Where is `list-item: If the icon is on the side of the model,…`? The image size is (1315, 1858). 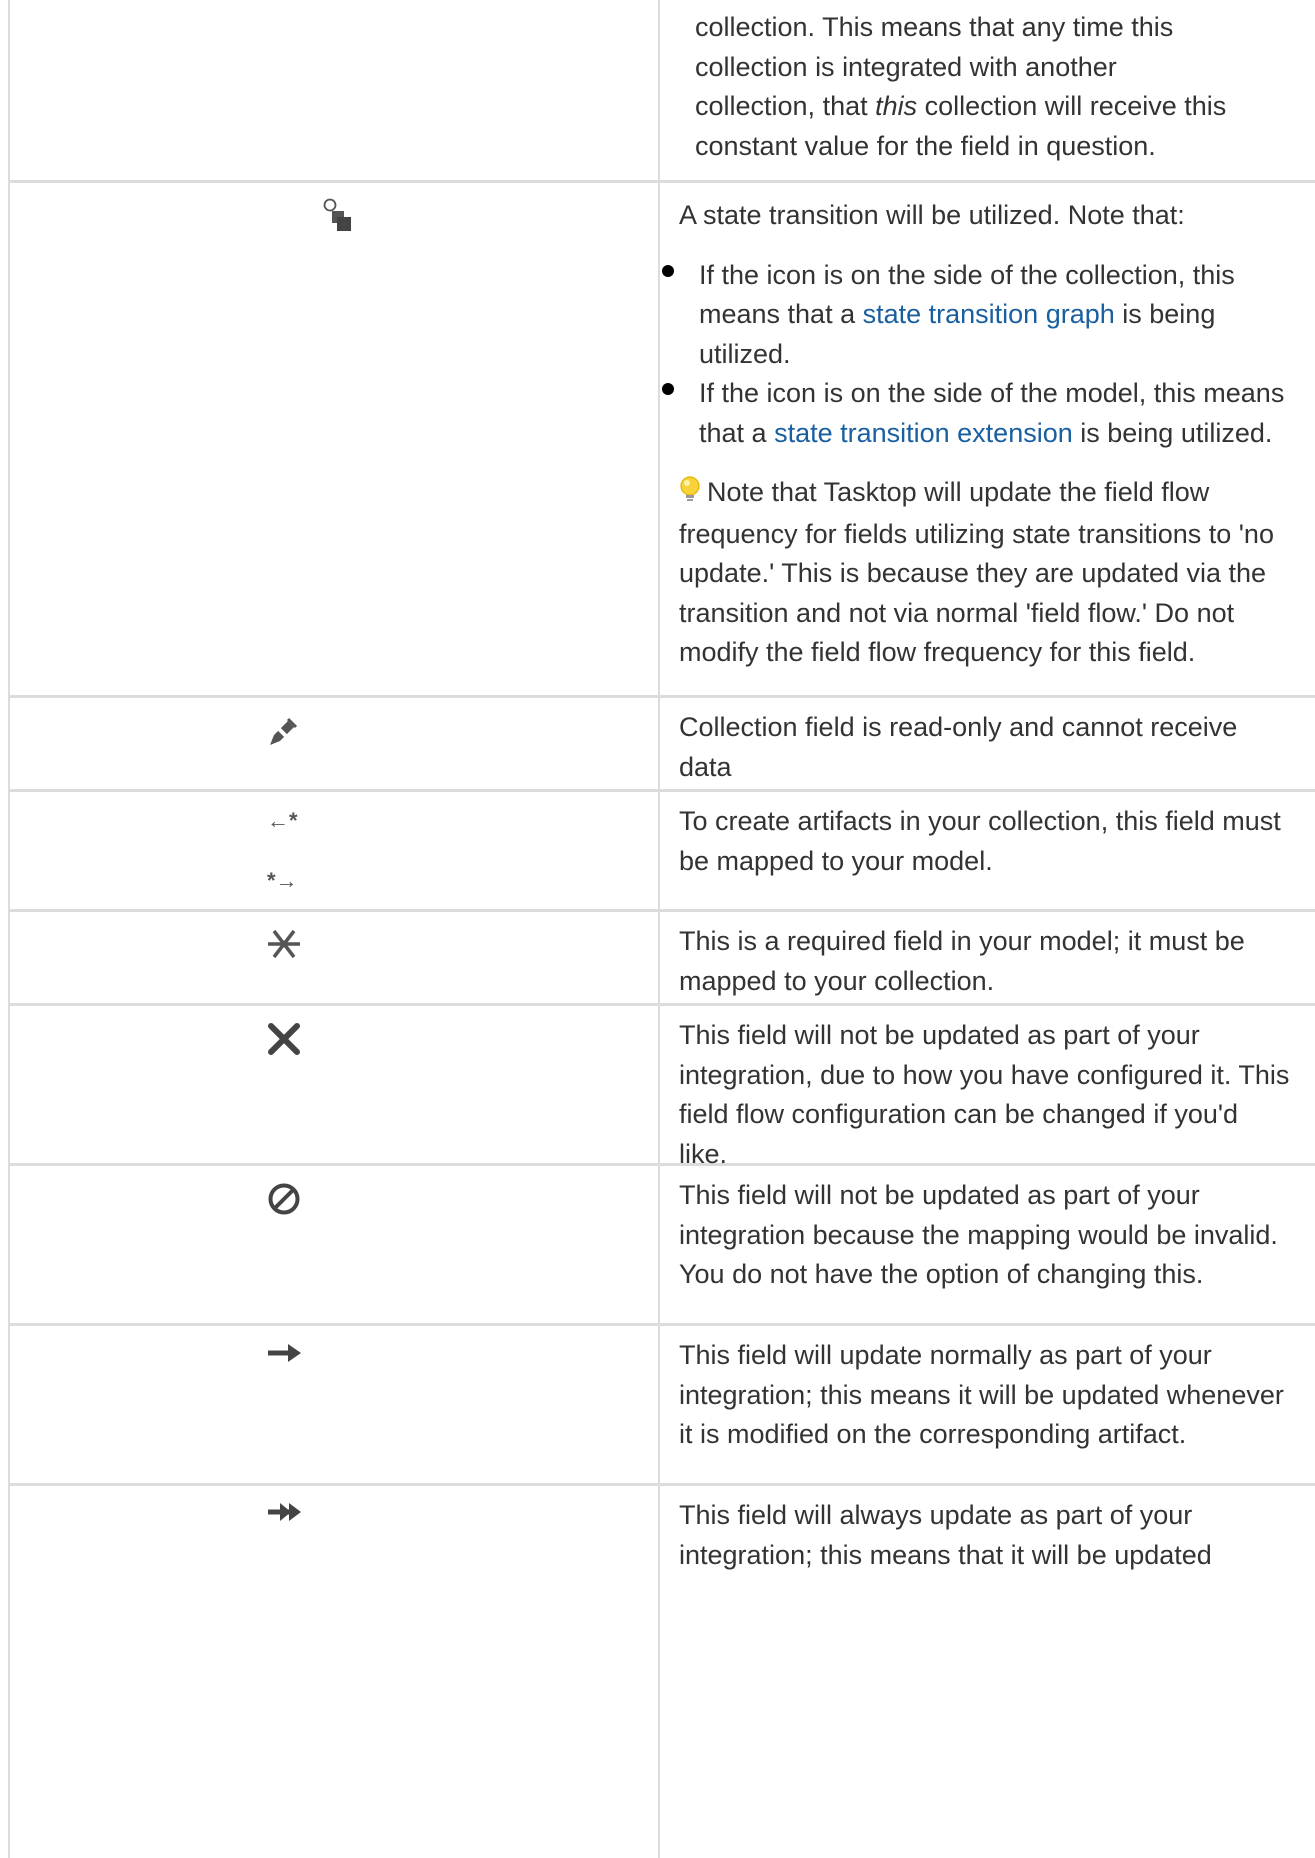 list-item: If the icon is on the side of the model,… is located at coordinates (976, 413).